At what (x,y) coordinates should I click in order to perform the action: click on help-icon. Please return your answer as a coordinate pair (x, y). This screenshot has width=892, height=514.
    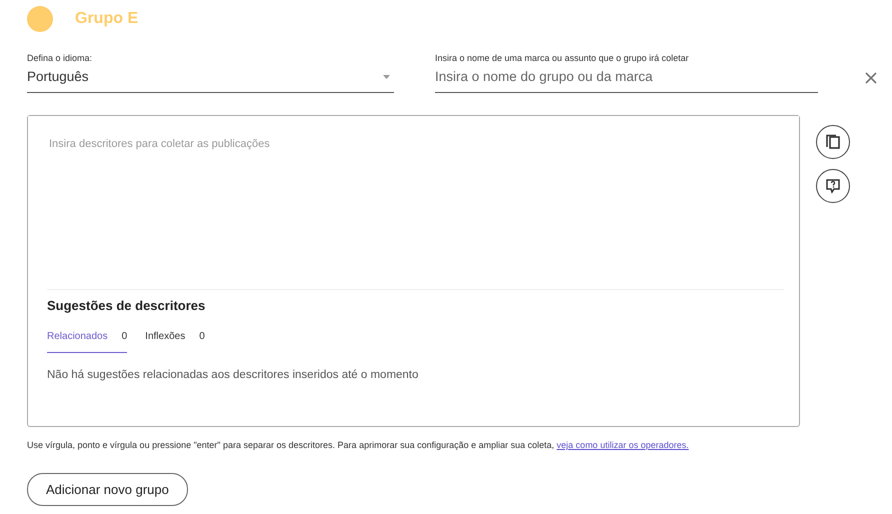
    Looking at the image, I should click on (833, 186).